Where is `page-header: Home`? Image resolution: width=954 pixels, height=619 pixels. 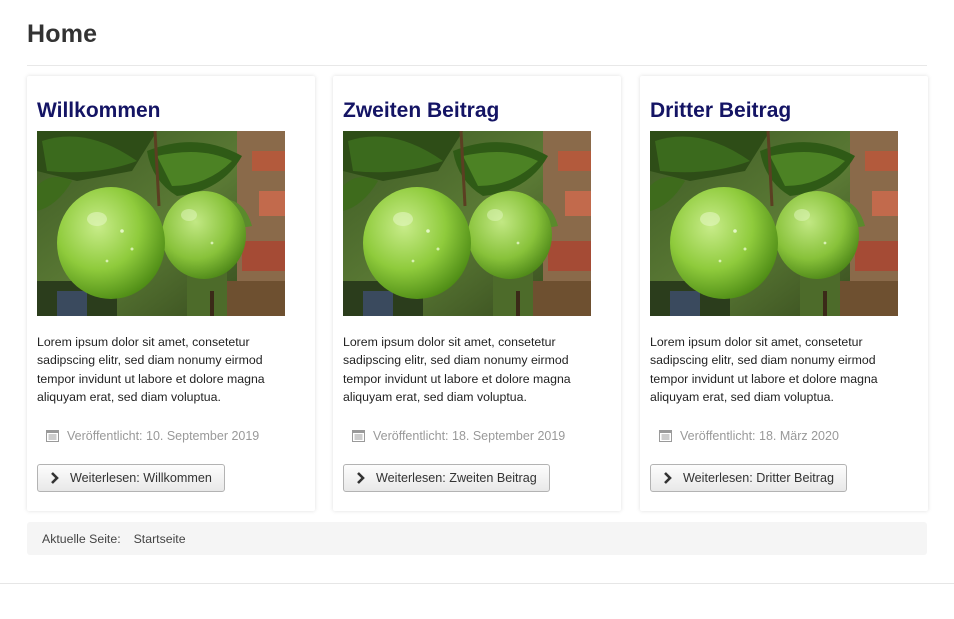 page-header: Home is located at coordinates (477, 42).